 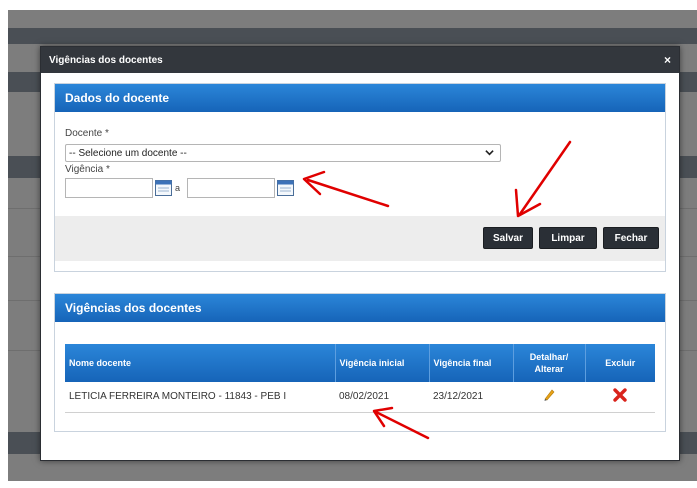 What do you see at coordinates (87, 133) in the screenshot?
I see `docente-label: Docente *` at bounding box center [87, 133].